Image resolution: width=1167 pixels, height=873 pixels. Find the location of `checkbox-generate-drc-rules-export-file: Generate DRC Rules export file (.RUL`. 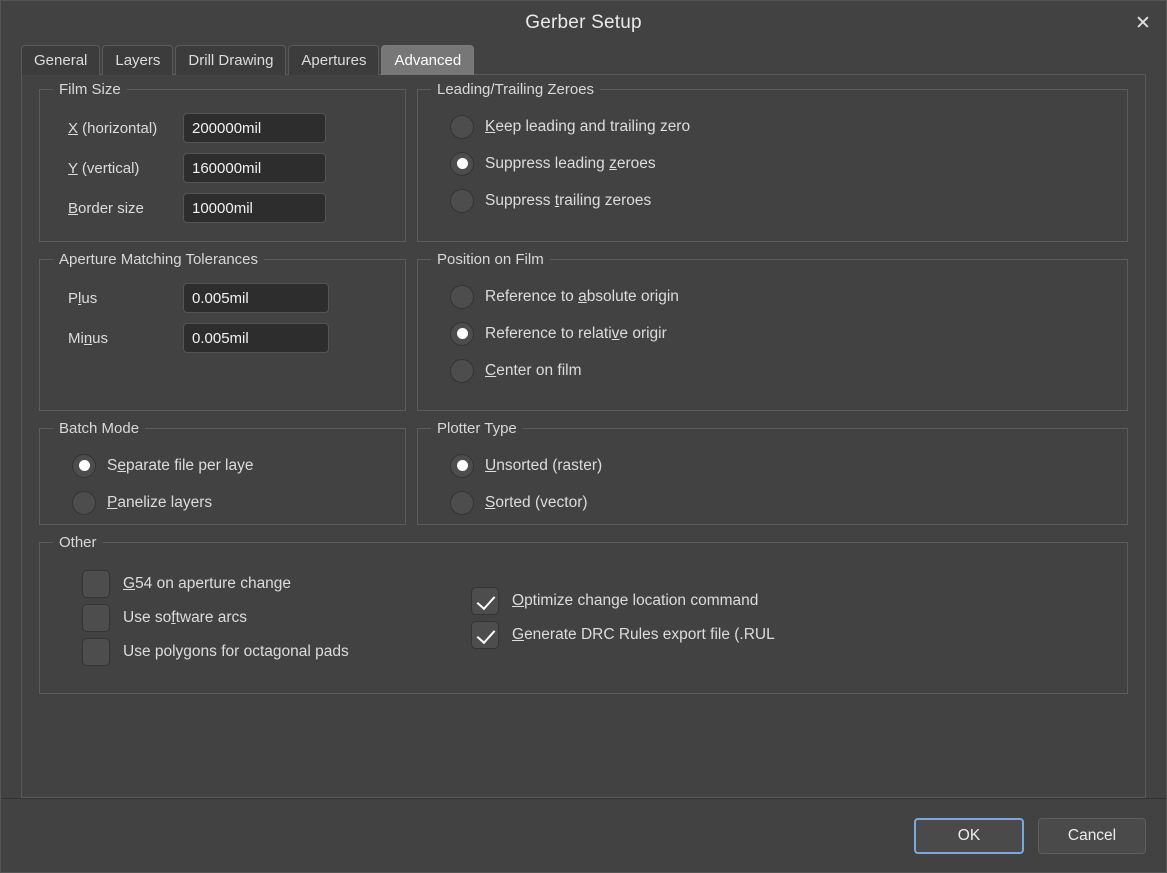

checkbox-generate-drc-rules-export-file: Generate DRC Rules export file (.RUL is located at coordinates (794, 635).